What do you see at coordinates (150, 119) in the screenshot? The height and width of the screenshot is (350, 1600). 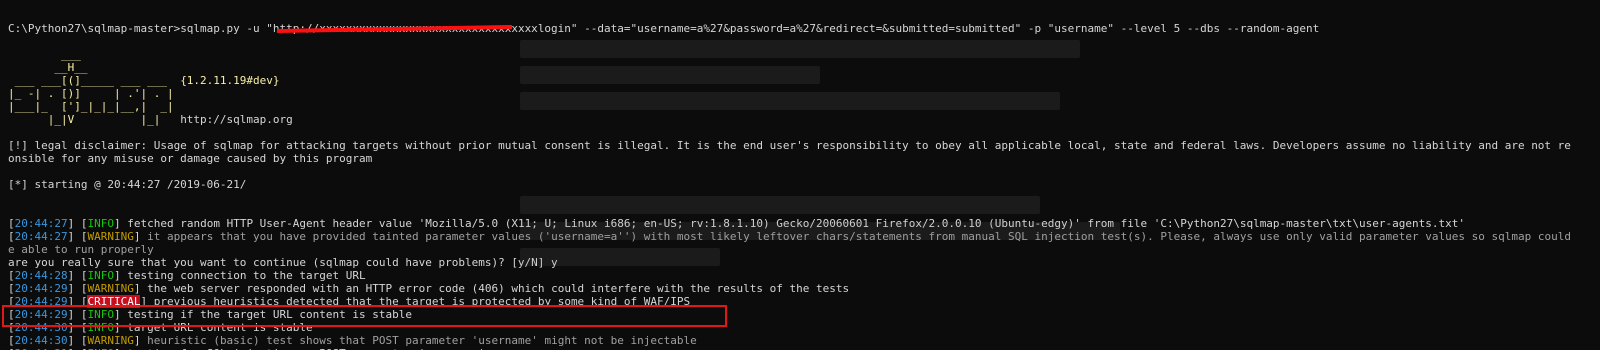 I see `banner-line-6: |_|V |_| http://sqlmap.org` at bounding box center [150, 119].